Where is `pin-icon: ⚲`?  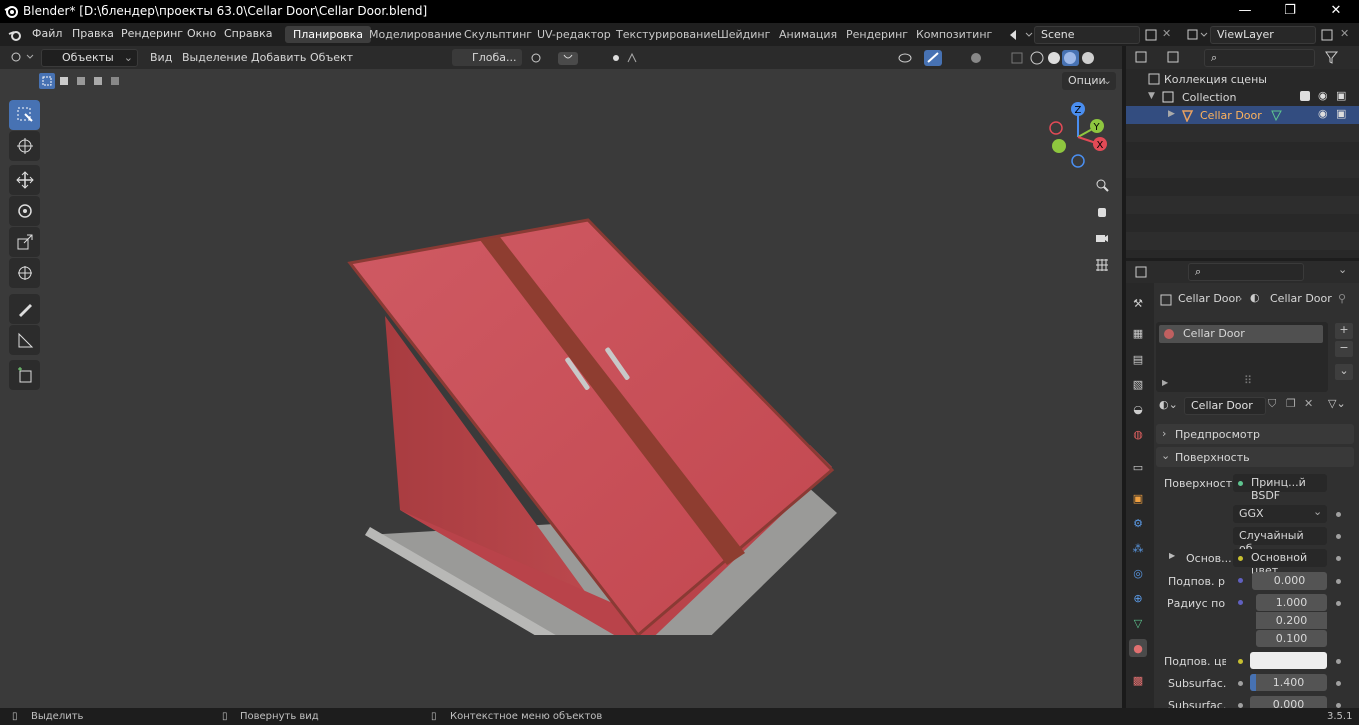 pin-icon: ⚲ is located at coordinates (1342, 298).